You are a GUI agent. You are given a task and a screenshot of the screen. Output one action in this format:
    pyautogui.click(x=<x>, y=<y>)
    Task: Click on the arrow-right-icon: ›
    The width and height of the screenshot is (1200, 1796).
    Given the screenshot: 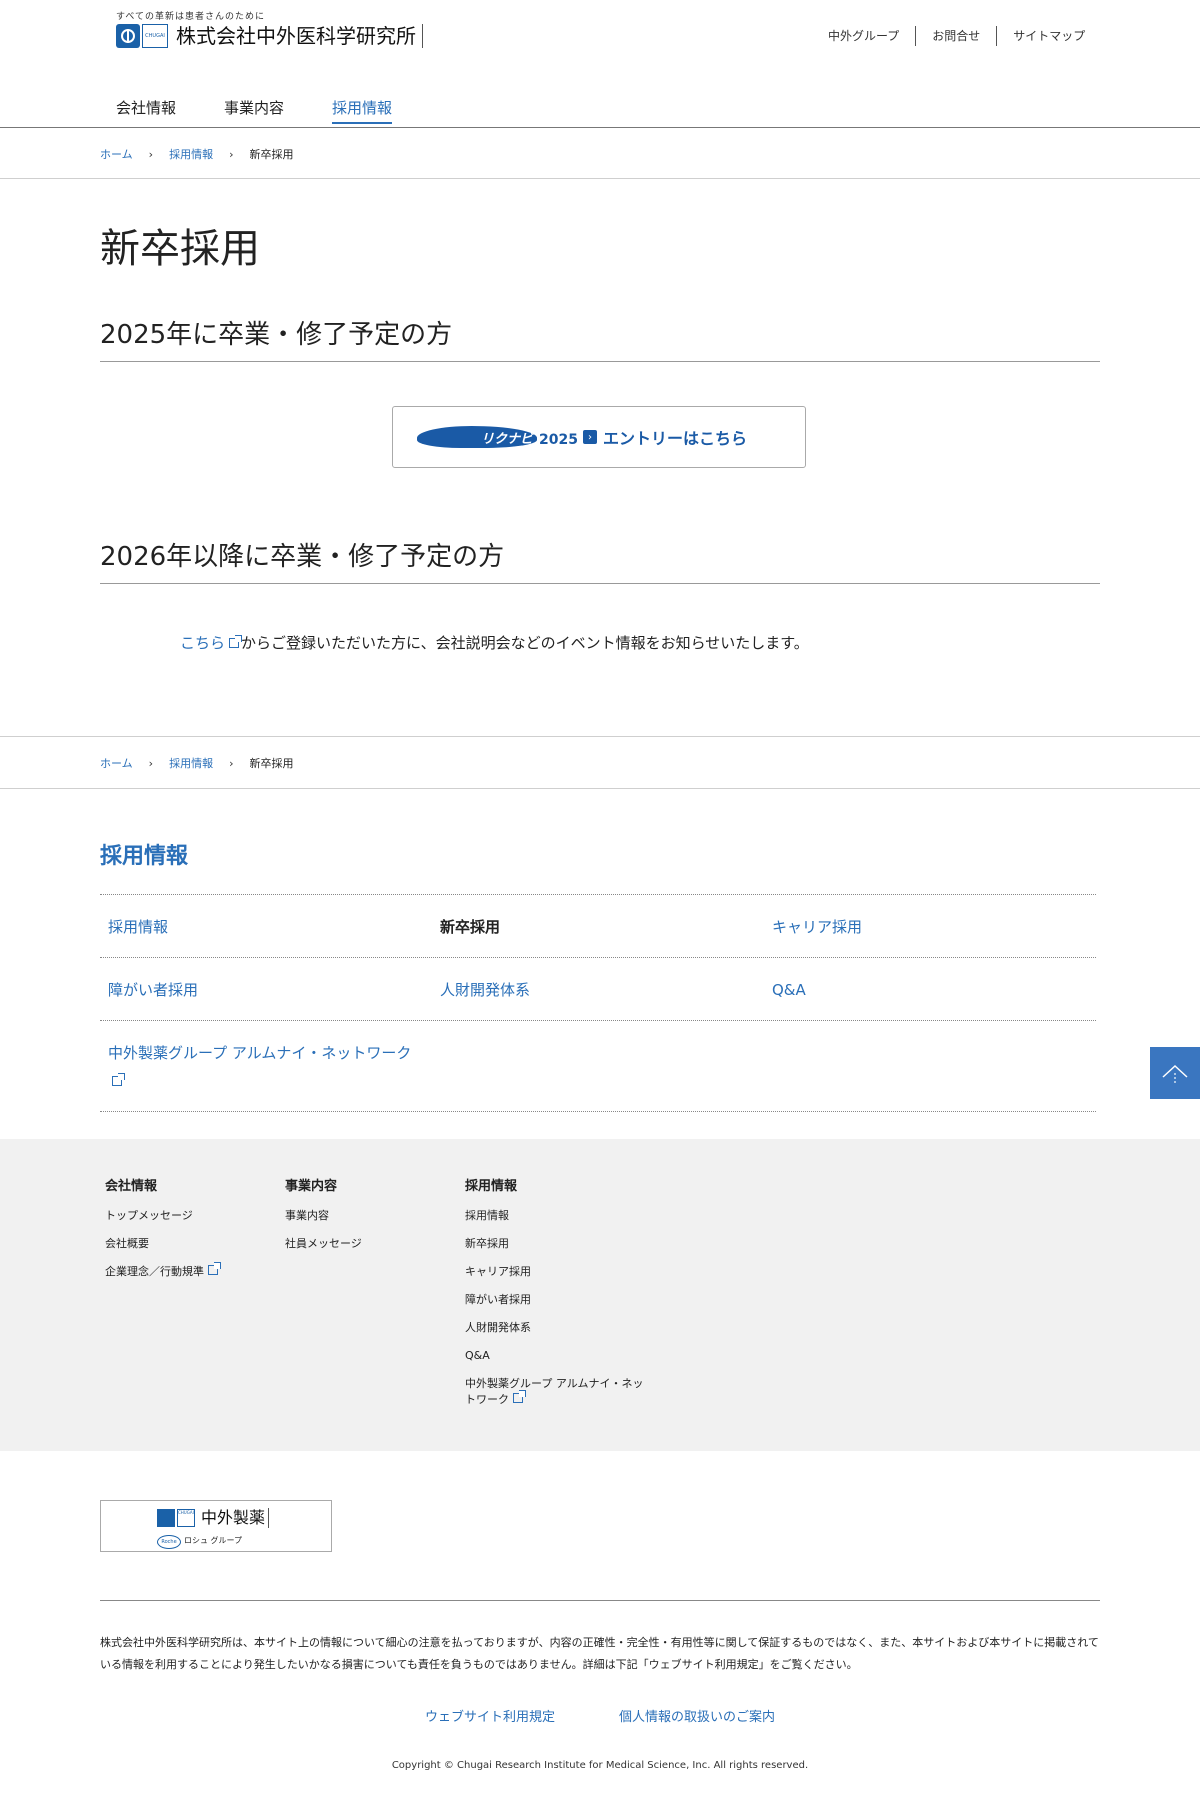 What is the action you would take?
    pyautogui.click(x=590, y=437)
    